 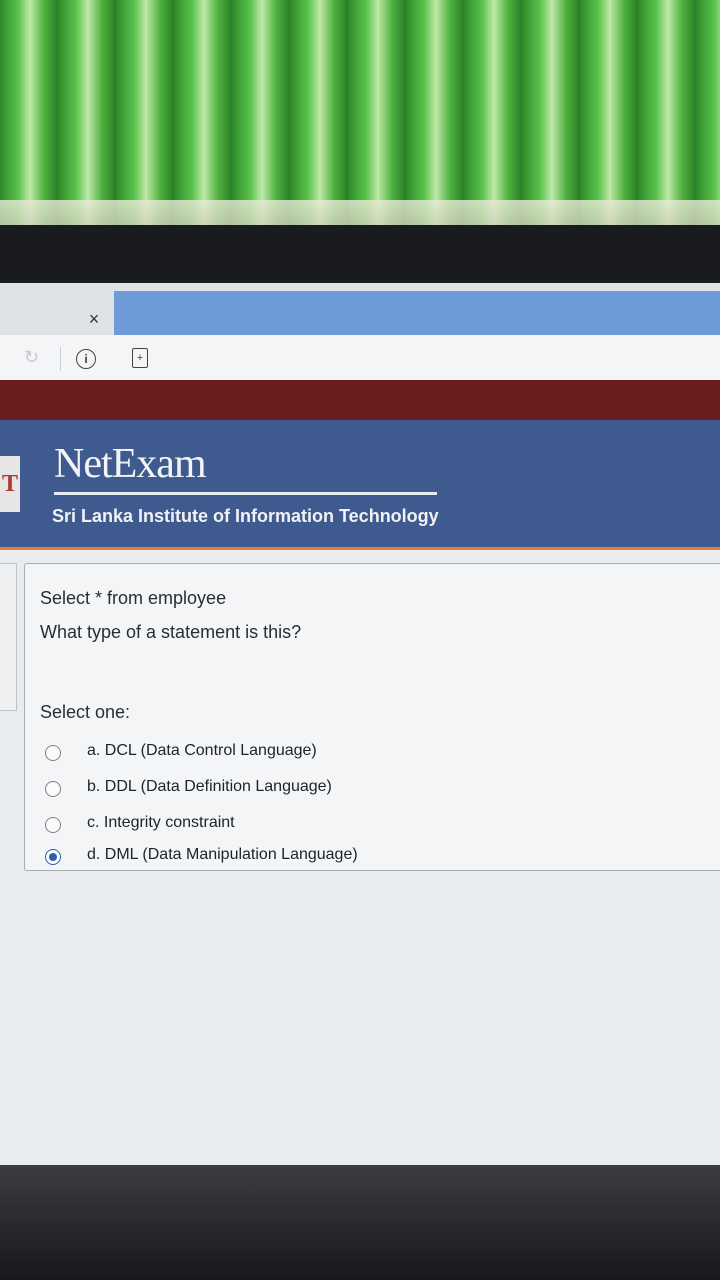 I want to click on radio-b, so click(x=53, y=789).